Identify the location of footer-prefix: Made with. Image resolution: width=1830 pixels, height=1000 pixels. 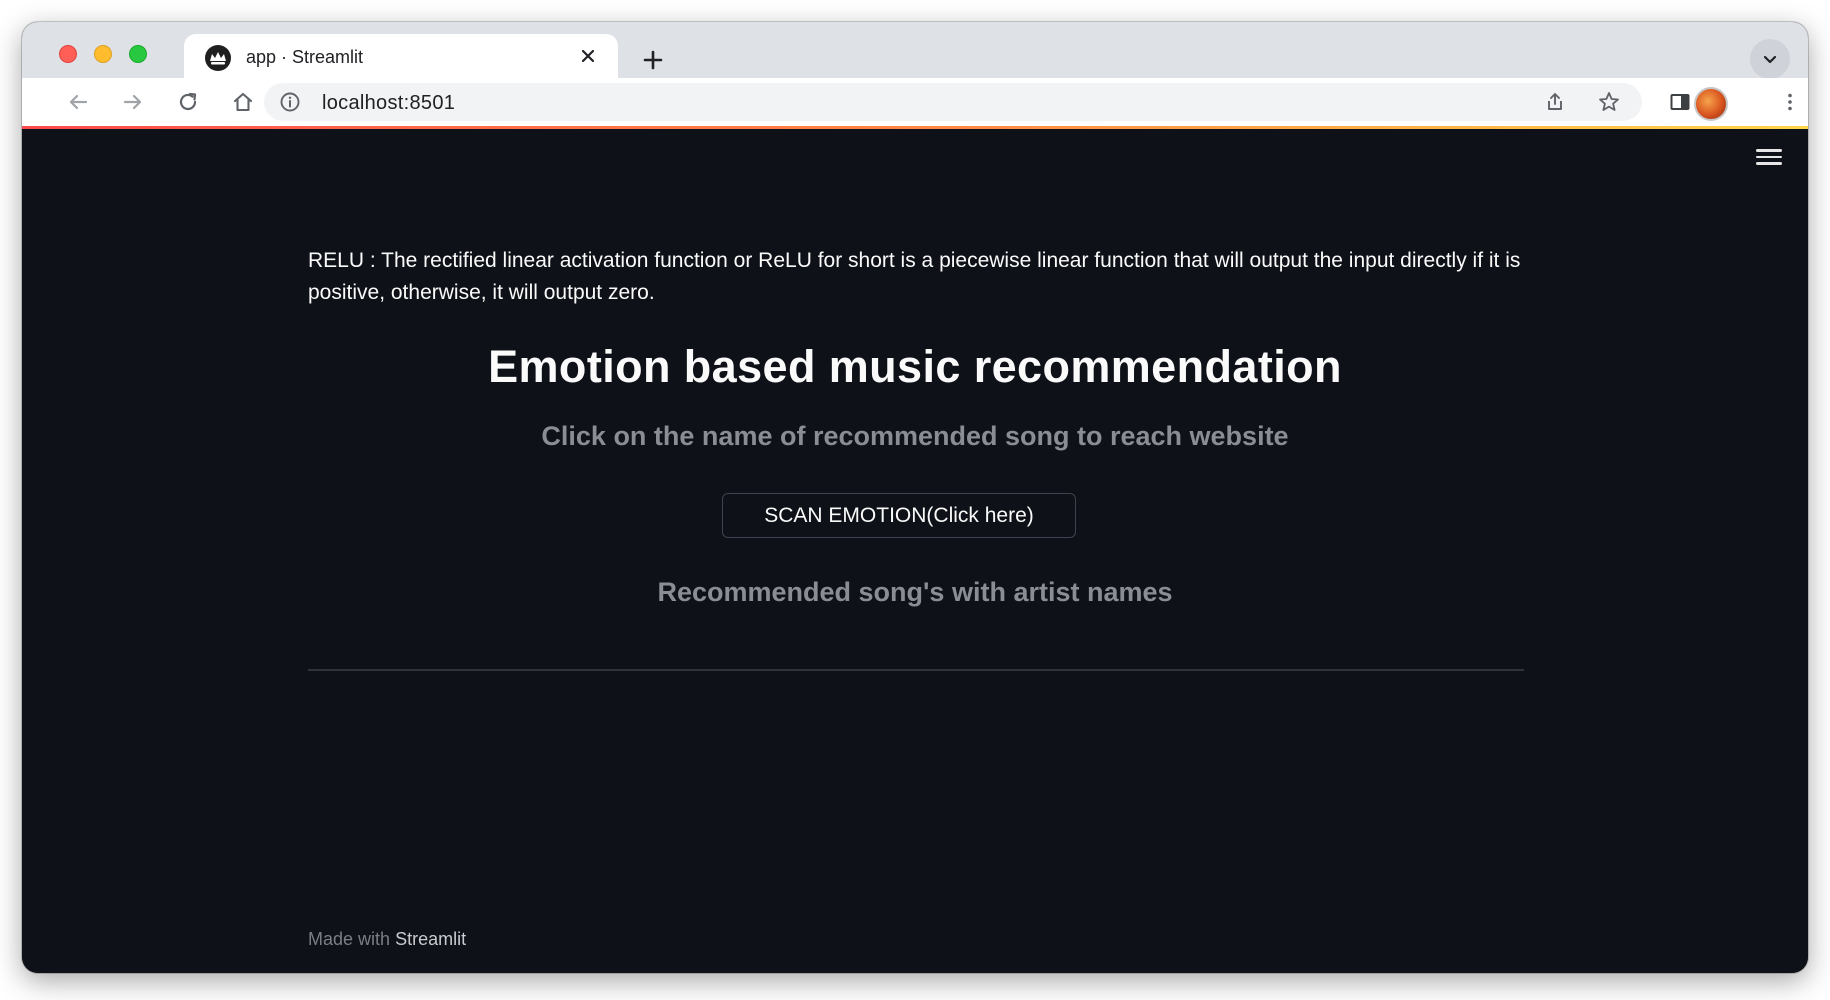
(349, 939).